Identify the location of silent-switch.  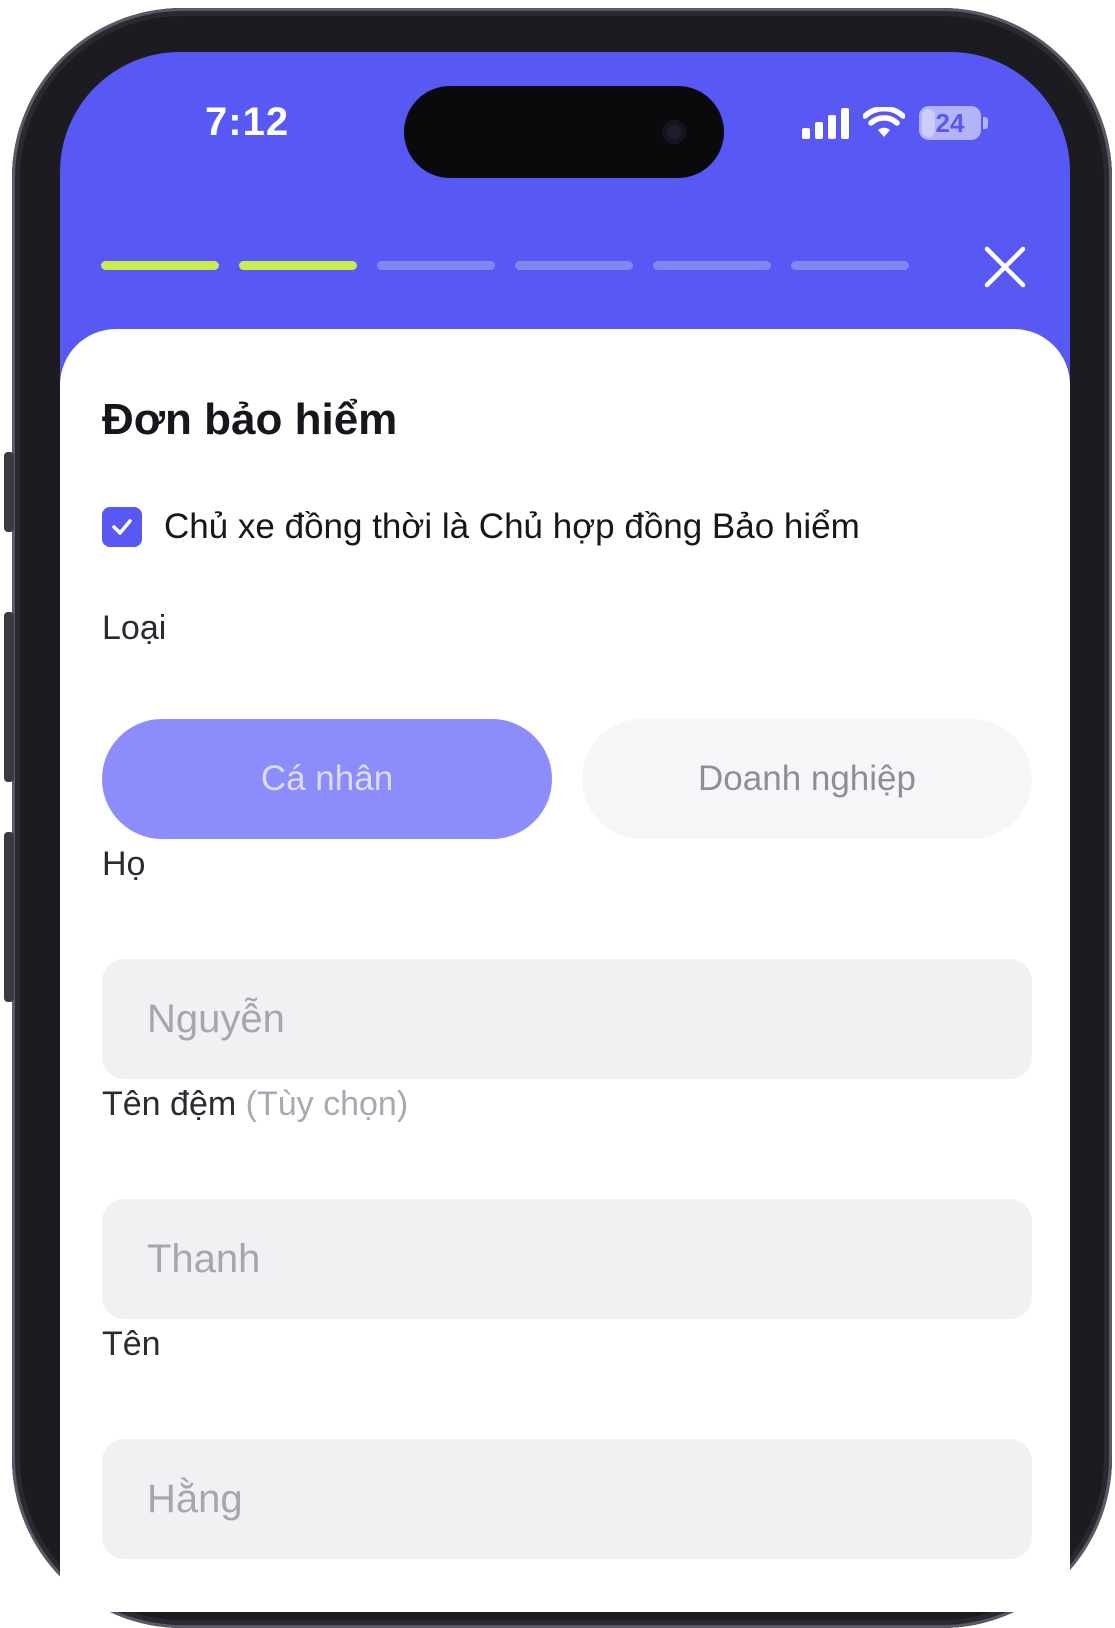
(9, 492).